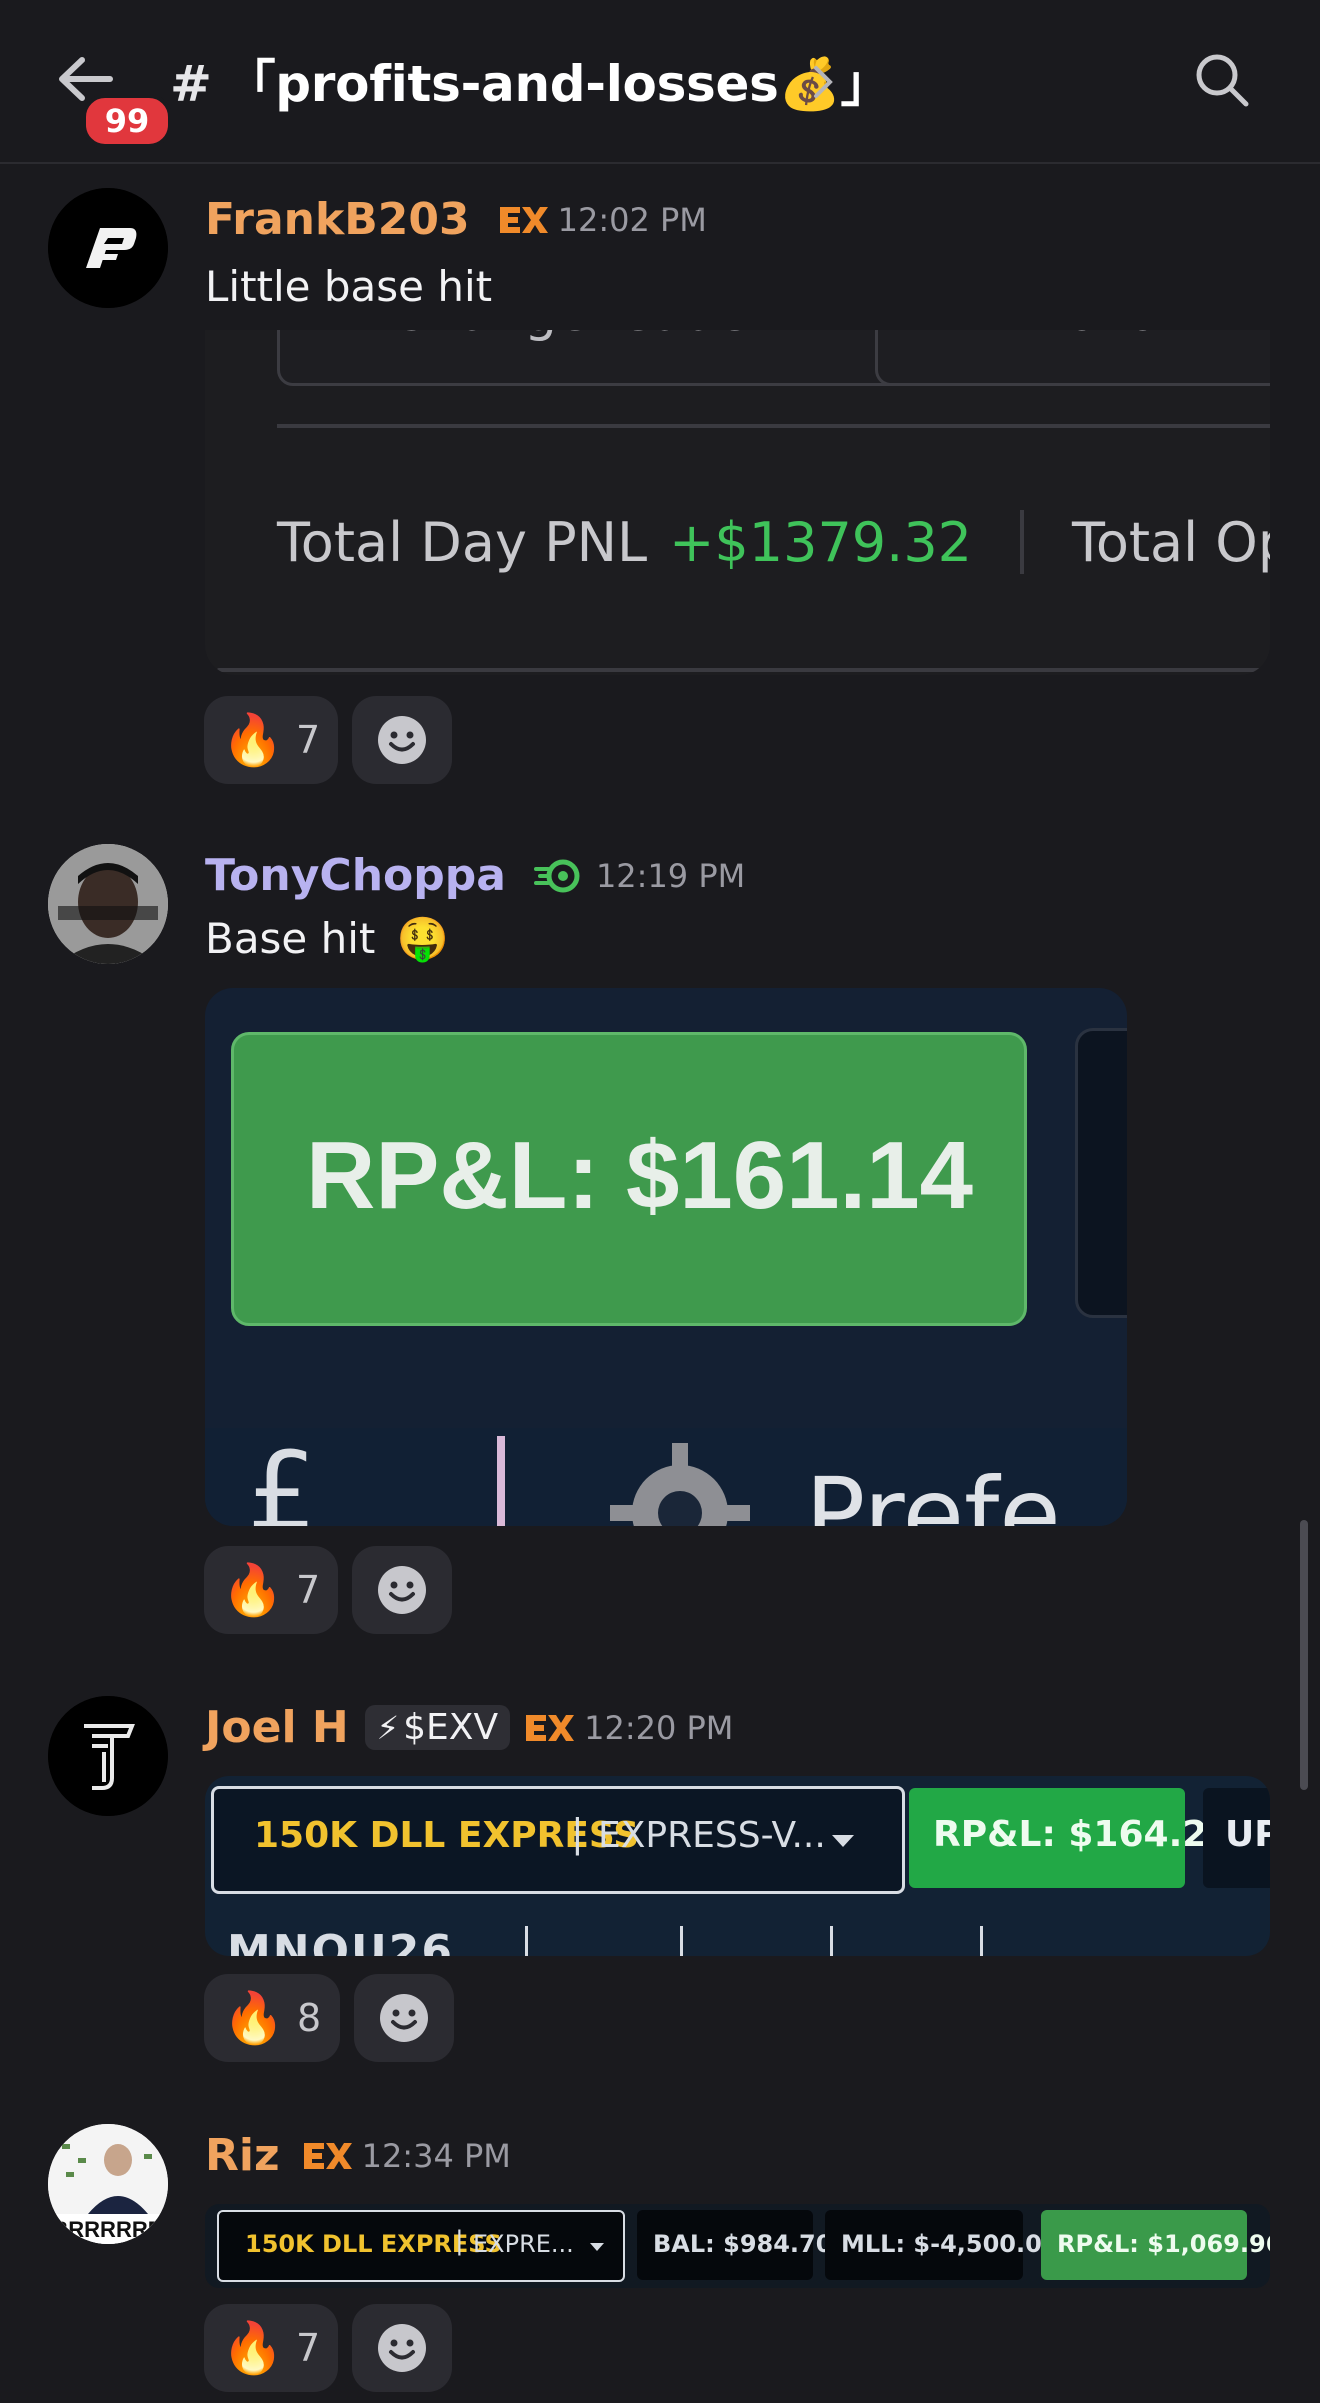  I want to click on message-header: TonyChoppa 12:19 PM, so click(475, 875).